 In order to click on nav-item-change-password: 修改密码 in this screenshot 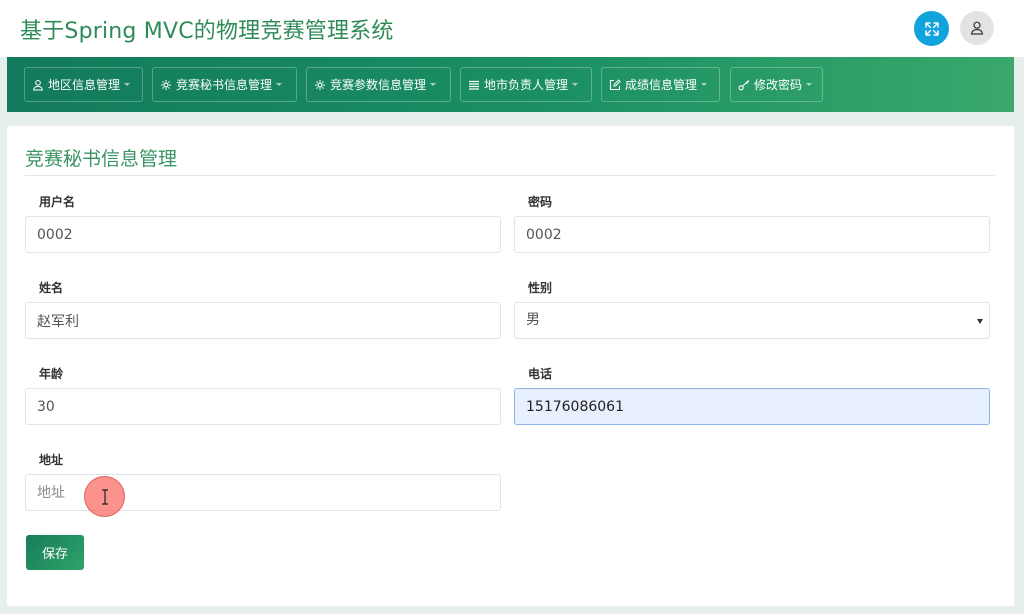, I will do `click(776, 84)`.